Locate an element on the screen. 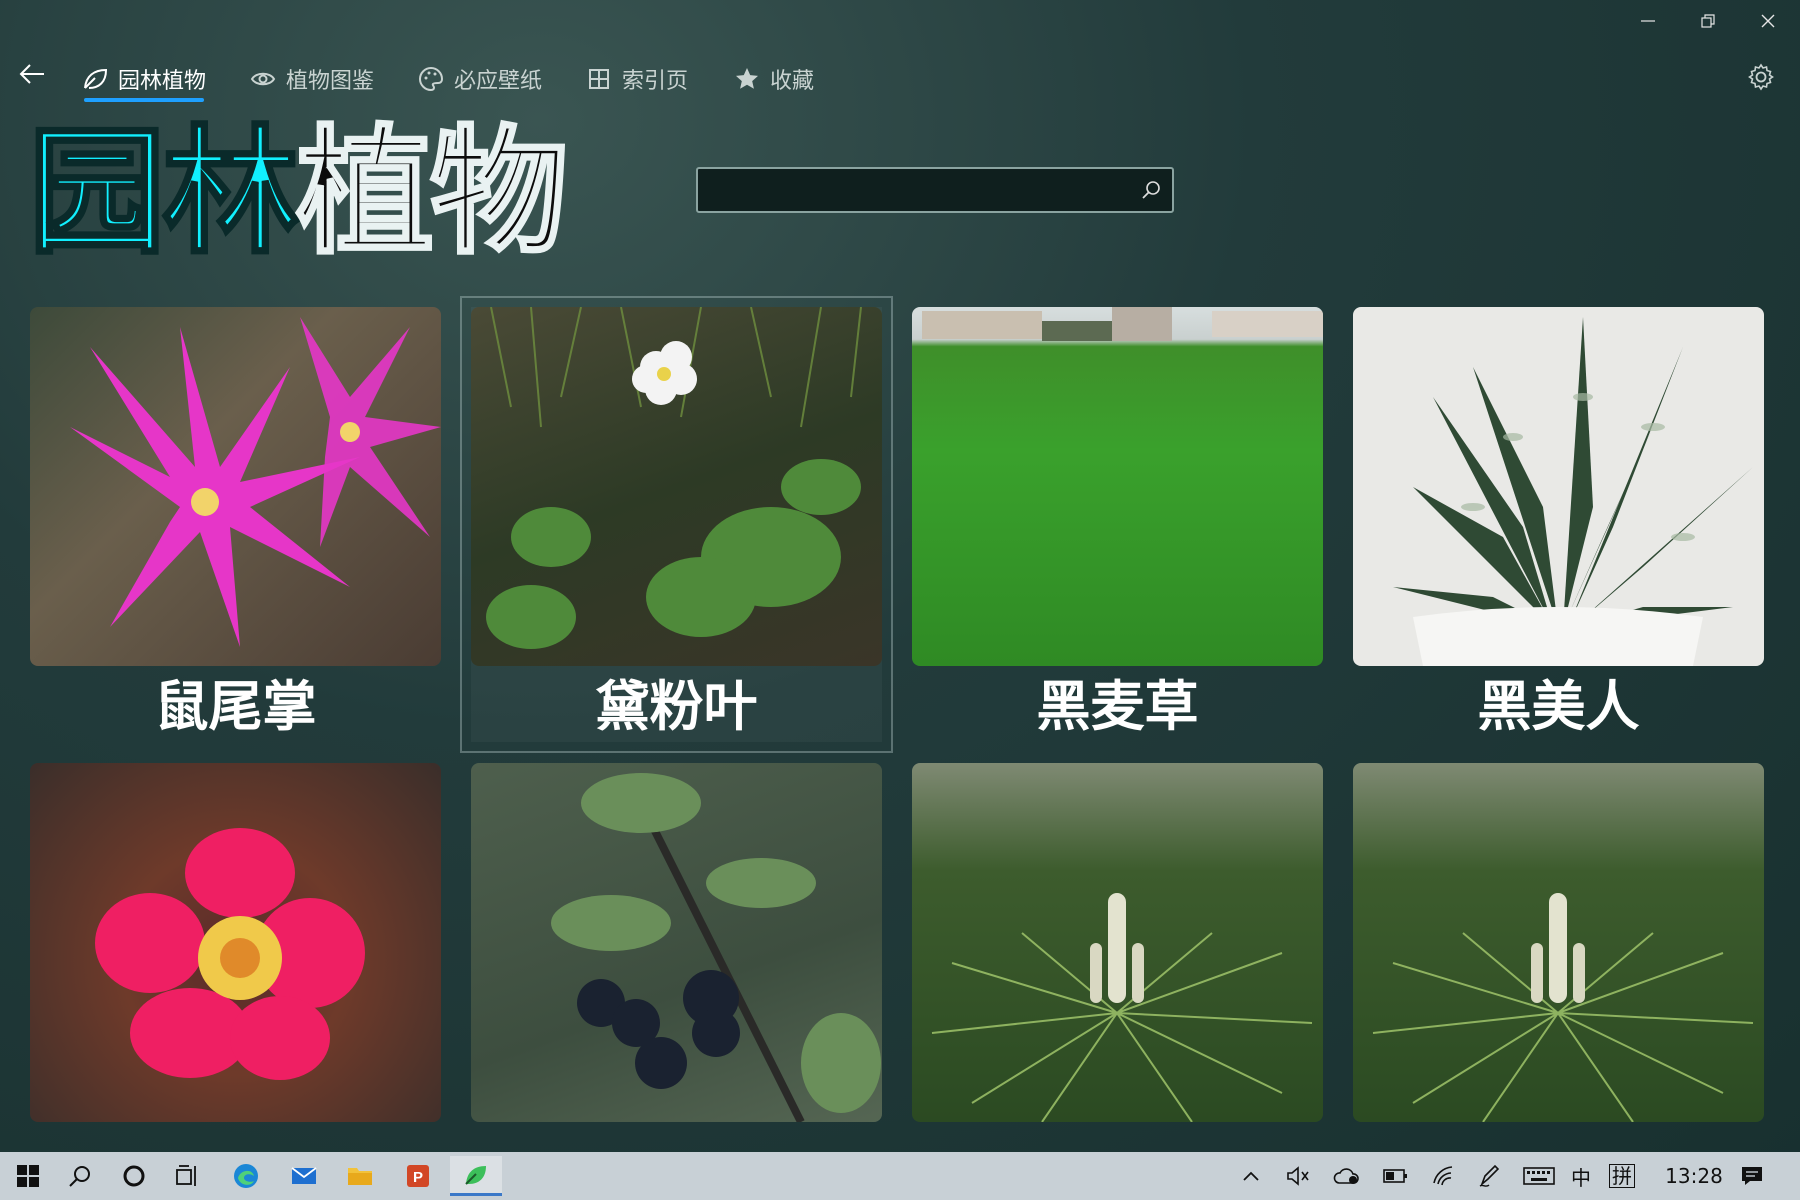 This screenshot has width=1800, height=1200. file-explorer-taskbar-button is located at coordinates (360, 1176).